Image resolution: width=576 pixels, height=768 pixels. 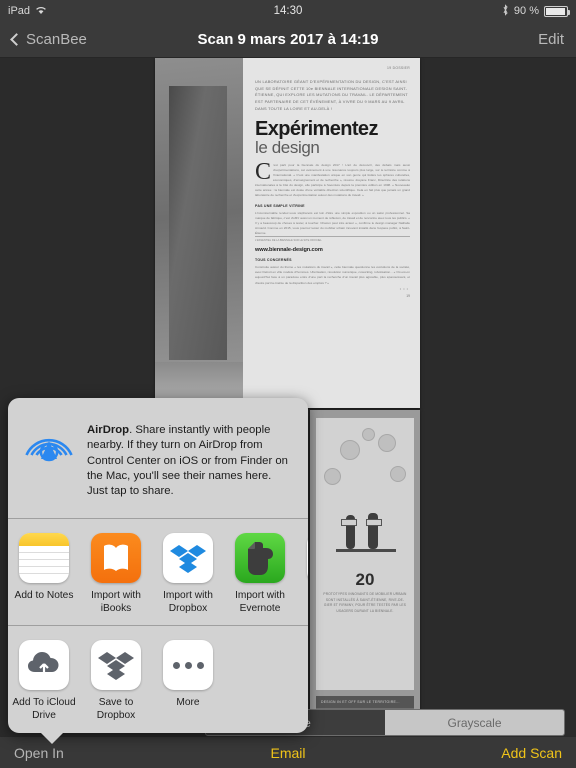 I want to click on status-bar-left: iPad, so click(x=27, y=11).